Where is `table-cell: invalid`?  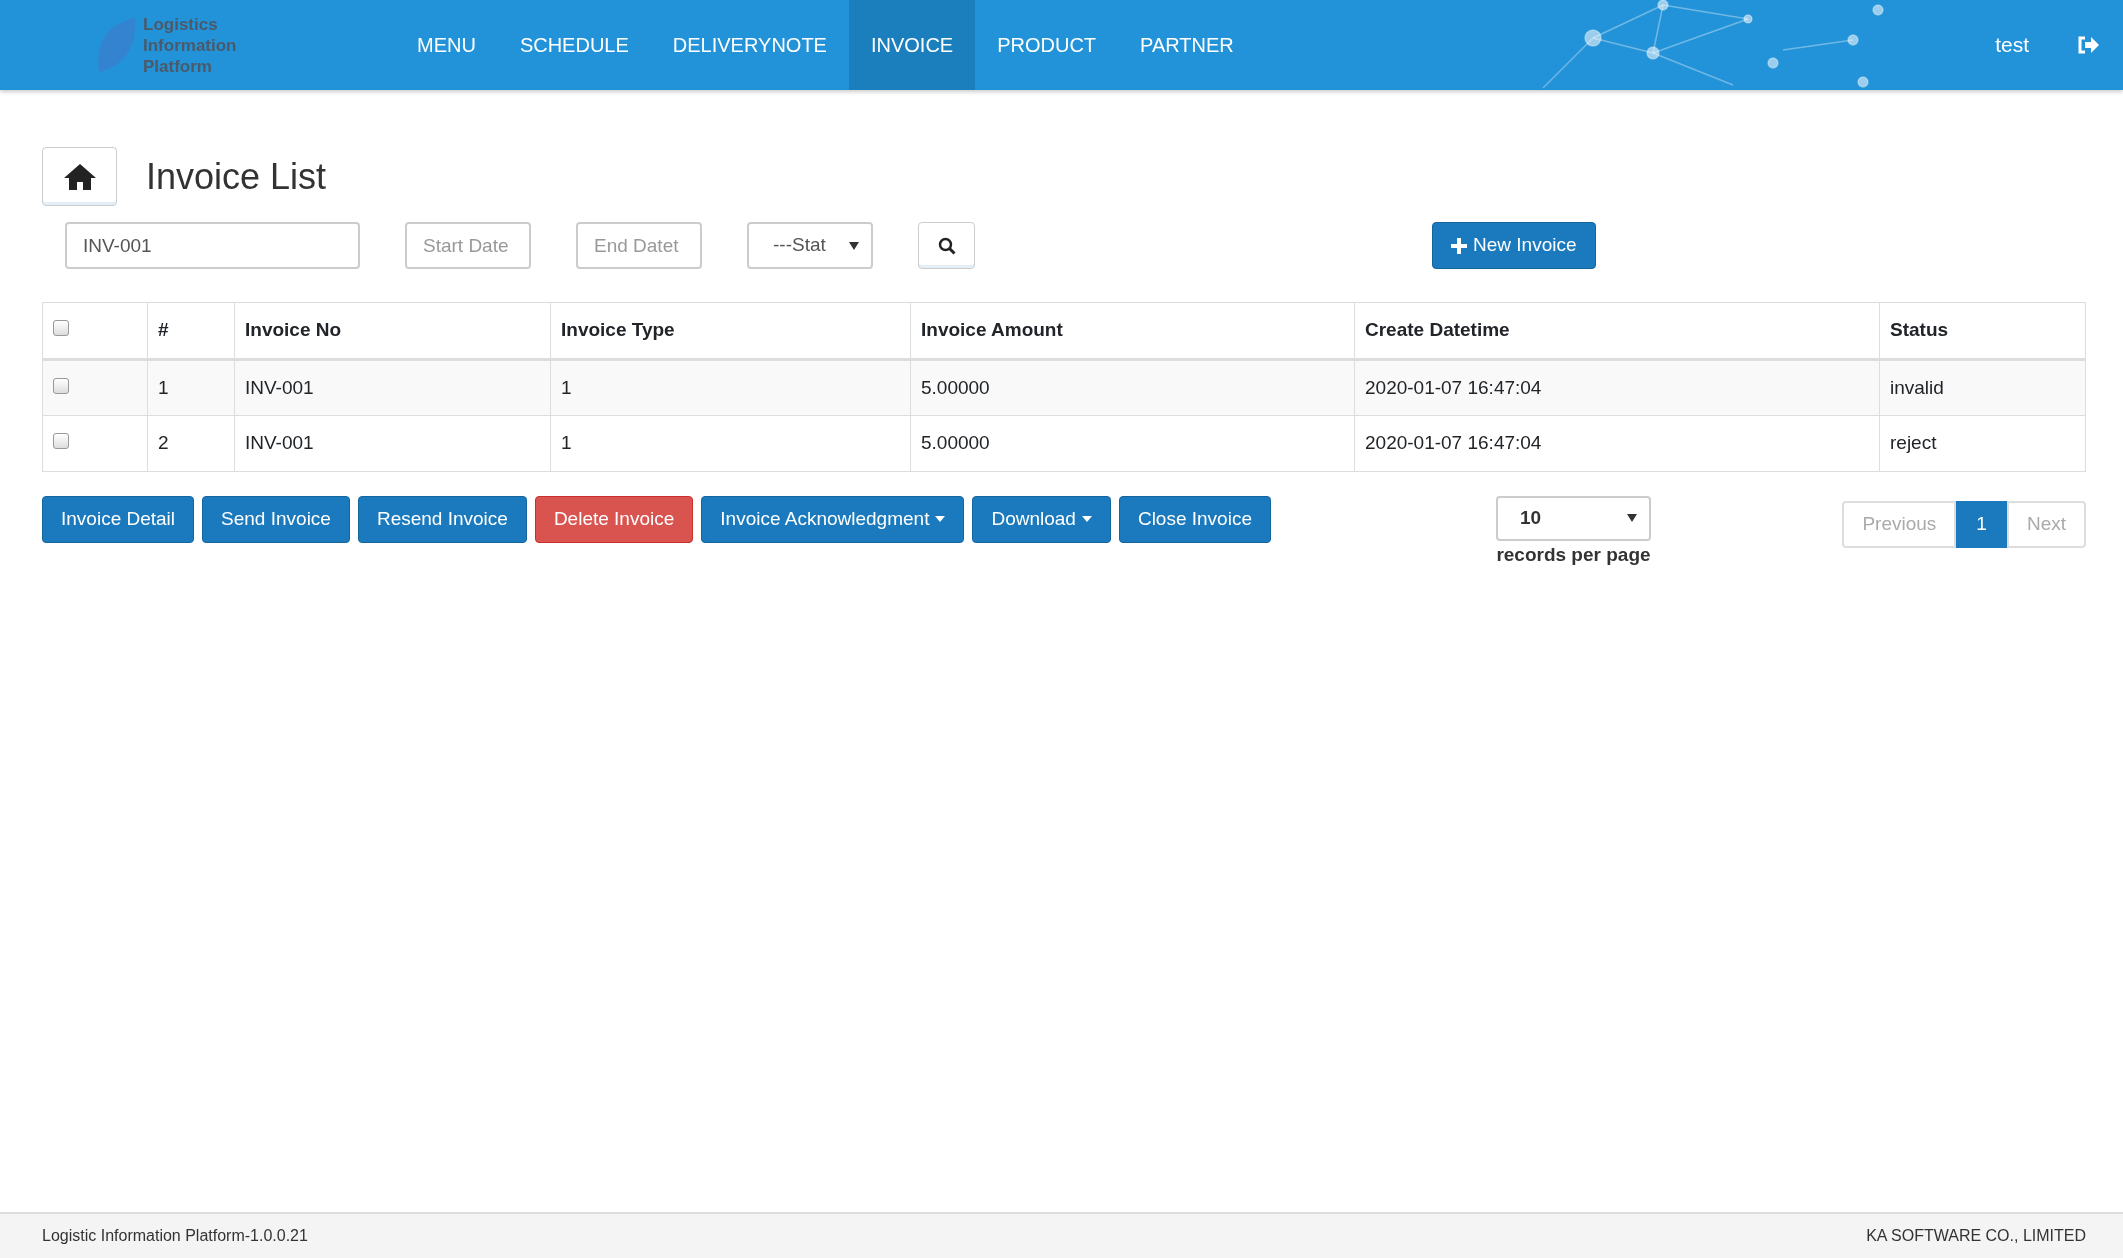
table-cell: invalid is located at coordinates (1982, 387).